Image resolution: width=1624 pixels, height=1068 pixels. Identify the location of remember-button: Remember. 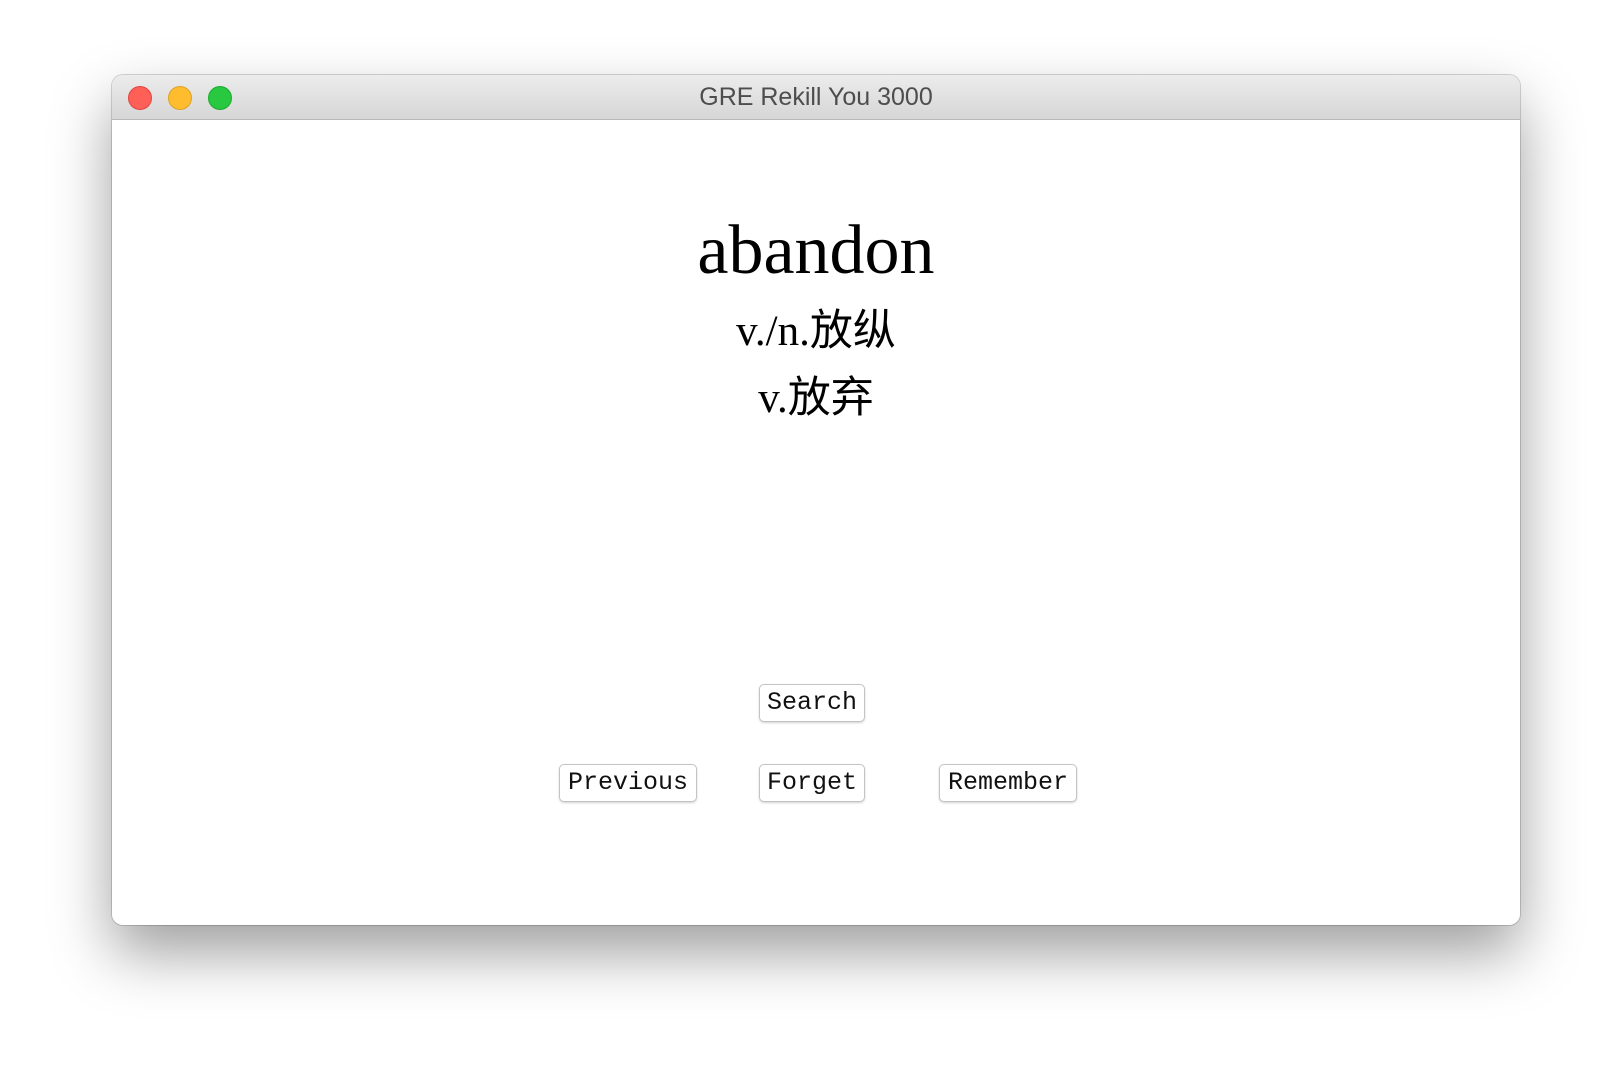
(1008, 783).